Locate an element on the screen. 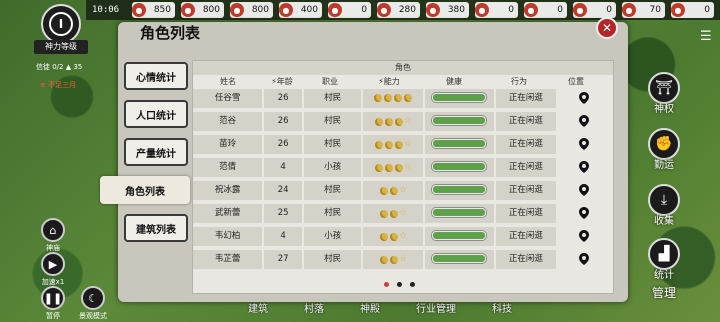  group-header: 角色 is located at coordinates (403, 68).